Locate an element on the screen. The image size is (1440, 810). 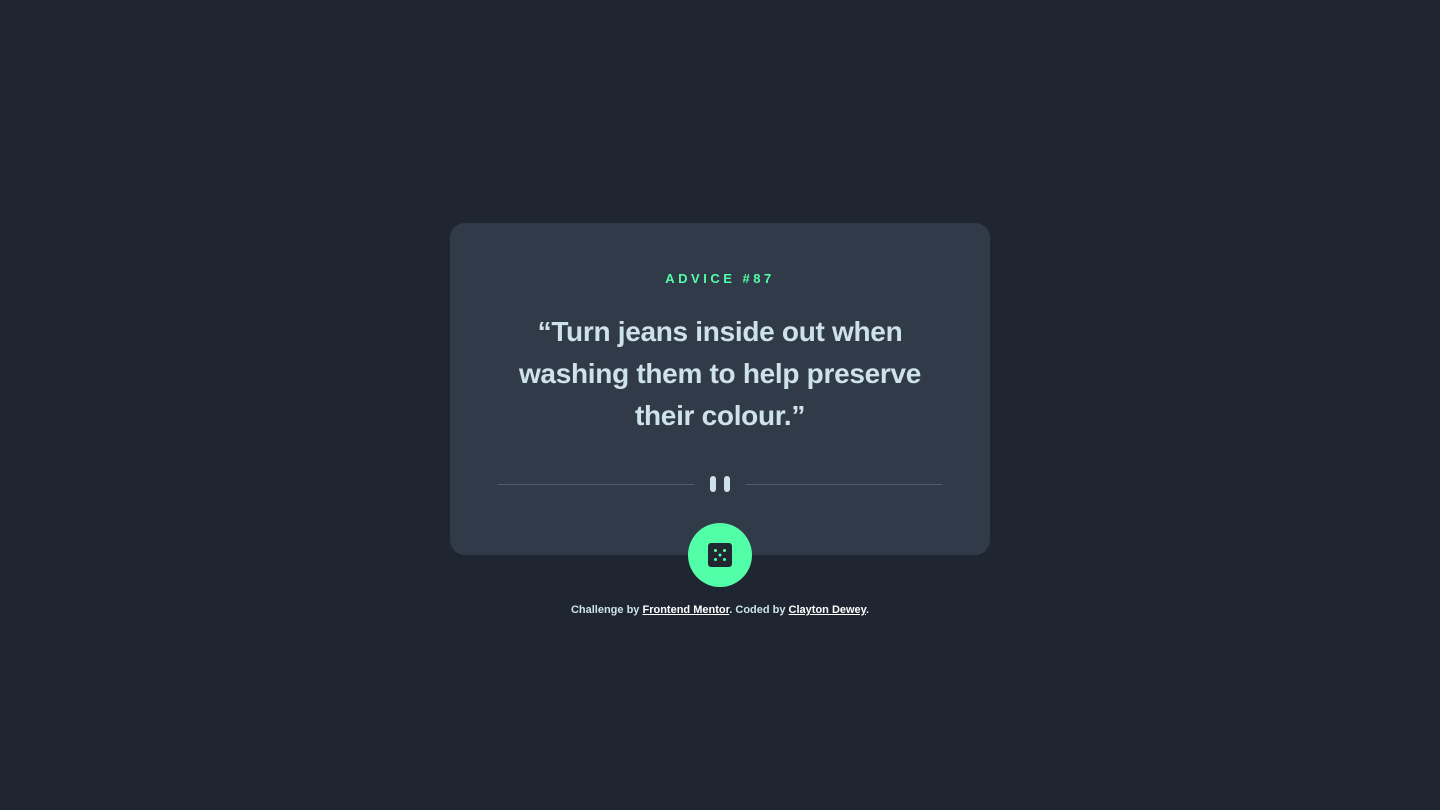
advice-id-label: ADVICE #87 is located at coordinates (720, 278).